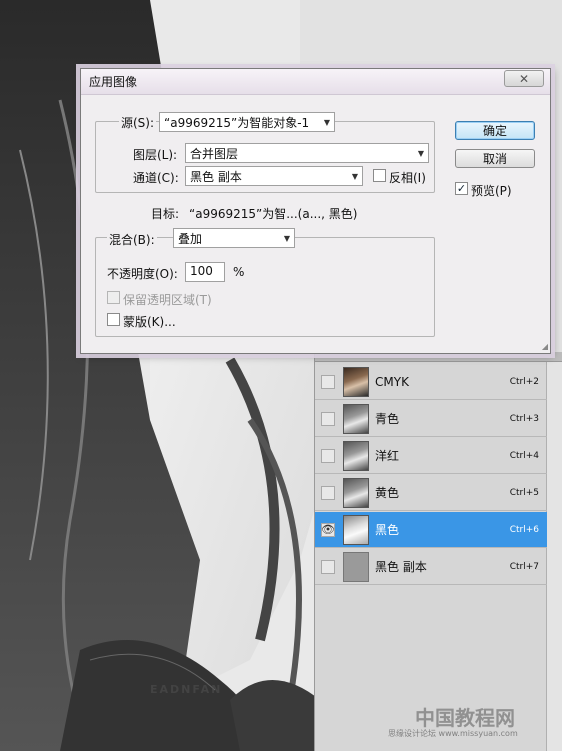 The height and width of the screenshot is (751, 562). What do you see at coordinates (524, 418) in the screenshot?
I see `channel-shortcut: Ctrl+3` at bounding box center [524, 418].